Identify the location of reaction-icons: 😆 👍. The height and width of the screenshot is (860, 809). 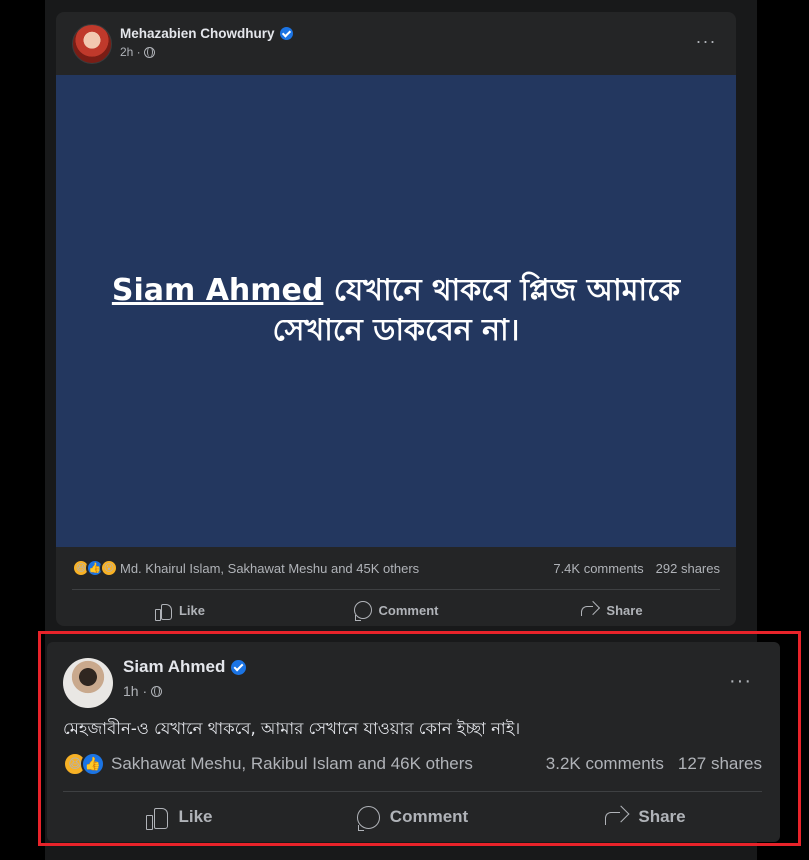
(84, 764).